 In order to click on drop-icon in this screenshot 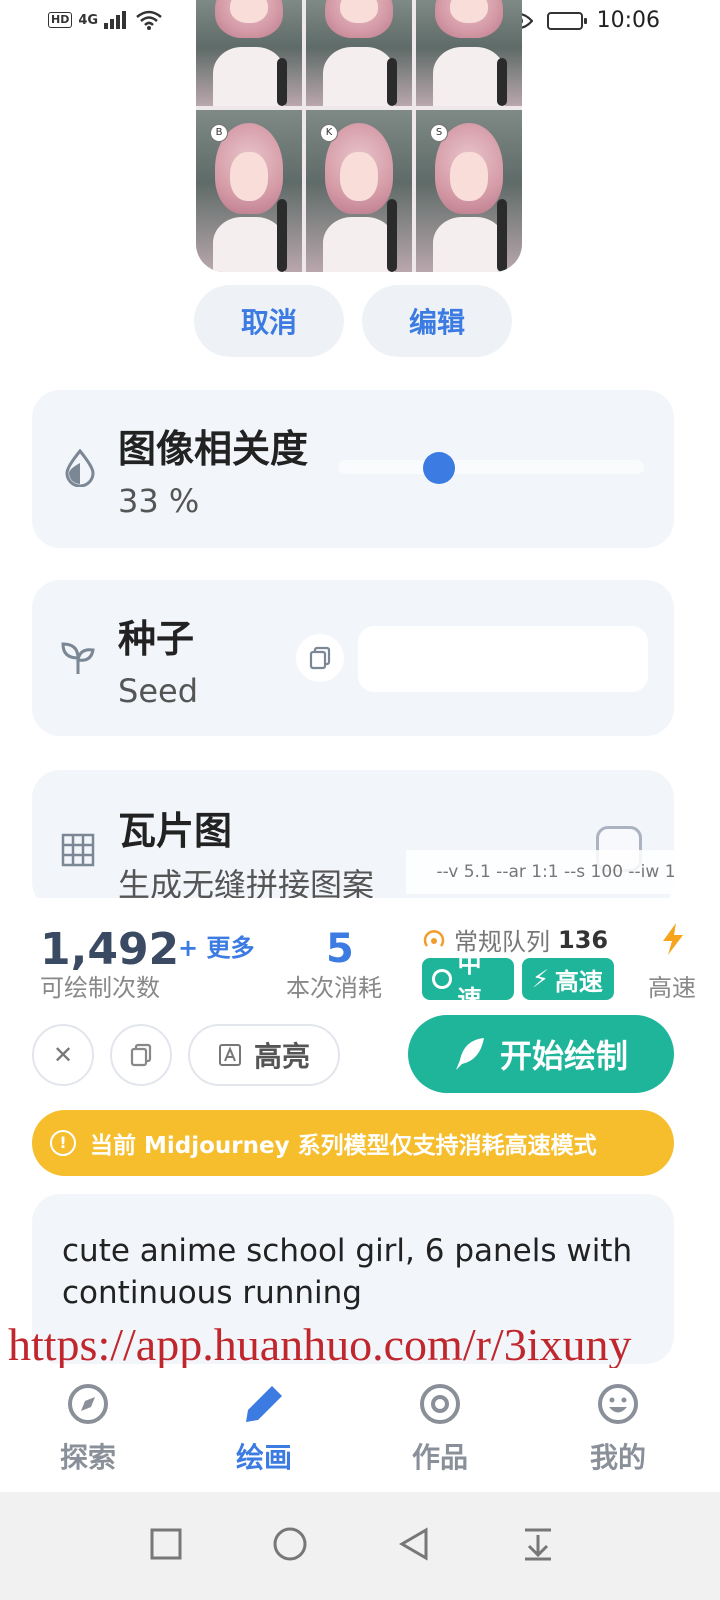, I will do `click(80, 468)`.